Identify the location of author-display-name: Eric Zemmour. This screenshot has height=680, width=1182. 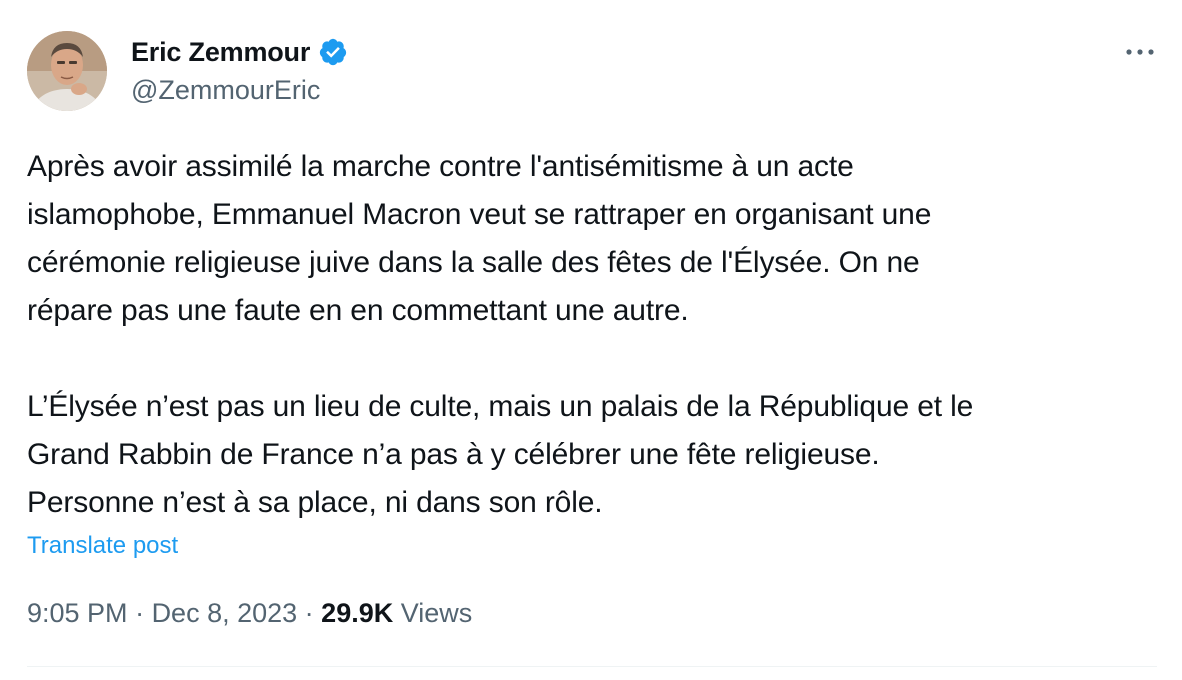
(220, 52).